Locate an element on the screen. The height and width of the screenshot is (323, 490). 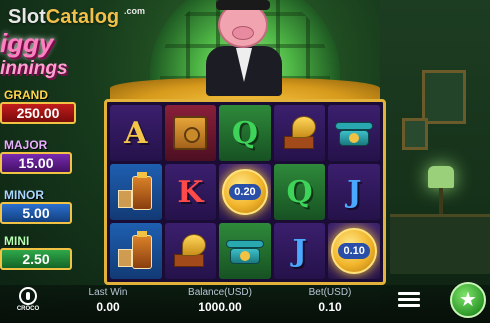
jackpot-mini-value: 2.50 is located at coordinates (36, 259).